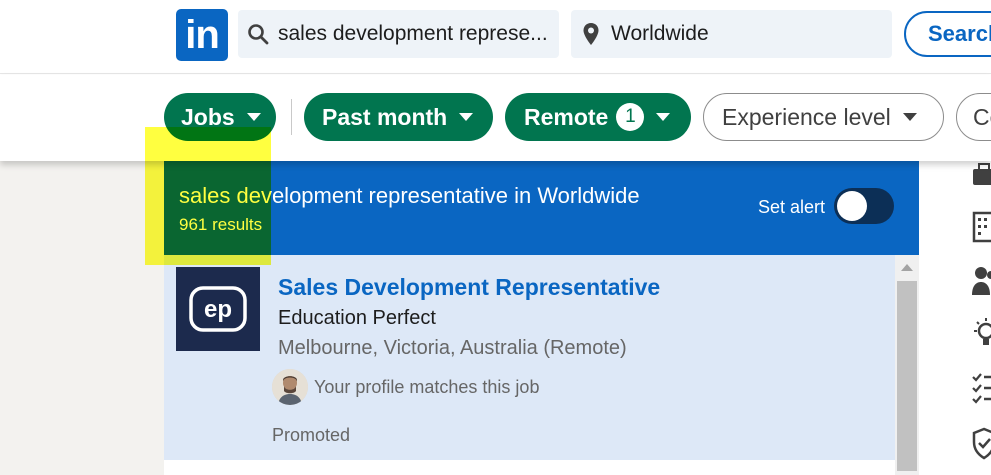 This screenshot has height=475, width=991. I want to click on filter-jobs: Jobs, so click(220, 117).